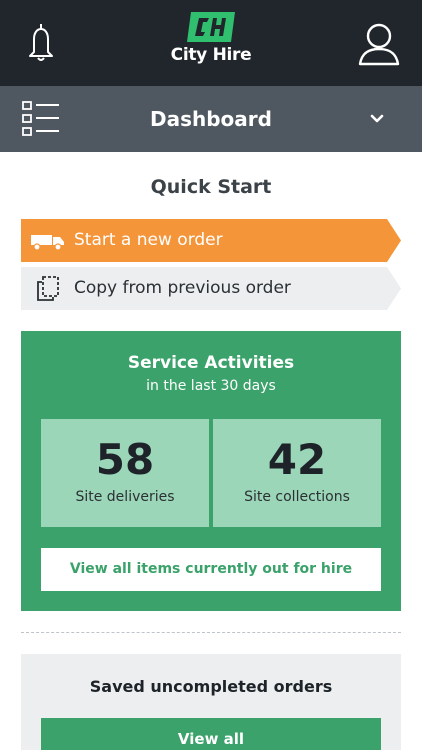 Image resolution: width=422 pixels, height=750 pixels. What do you see at coordinates (211, 27) in the screenshot?
I see `city-hire-logo-mark` at bounding box center [211, 27].